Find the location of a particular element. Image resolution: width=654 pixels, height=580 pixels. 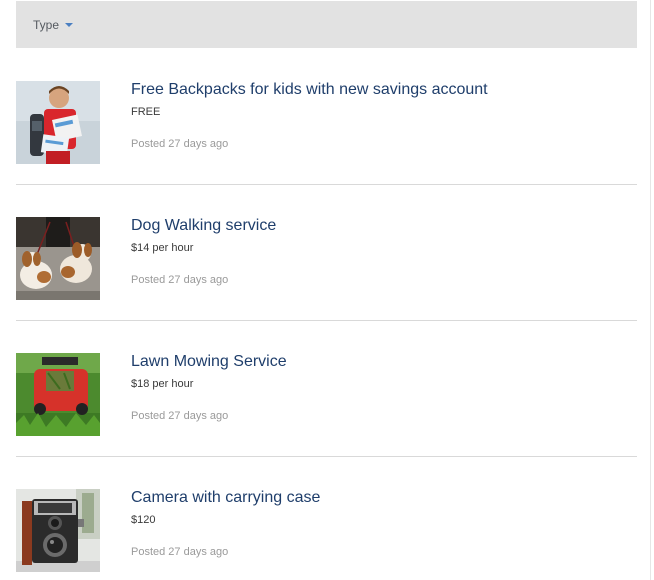

red-lawn-mower-photo is located at coordinates (58, 394).